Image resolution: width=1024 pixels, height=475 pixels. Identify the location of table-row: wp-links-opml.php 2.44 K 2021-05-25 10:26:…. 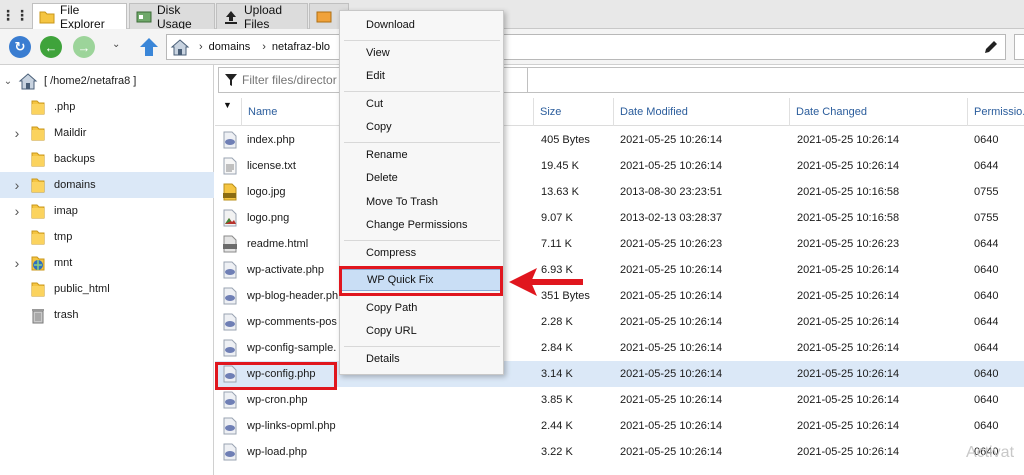
(619, 426).